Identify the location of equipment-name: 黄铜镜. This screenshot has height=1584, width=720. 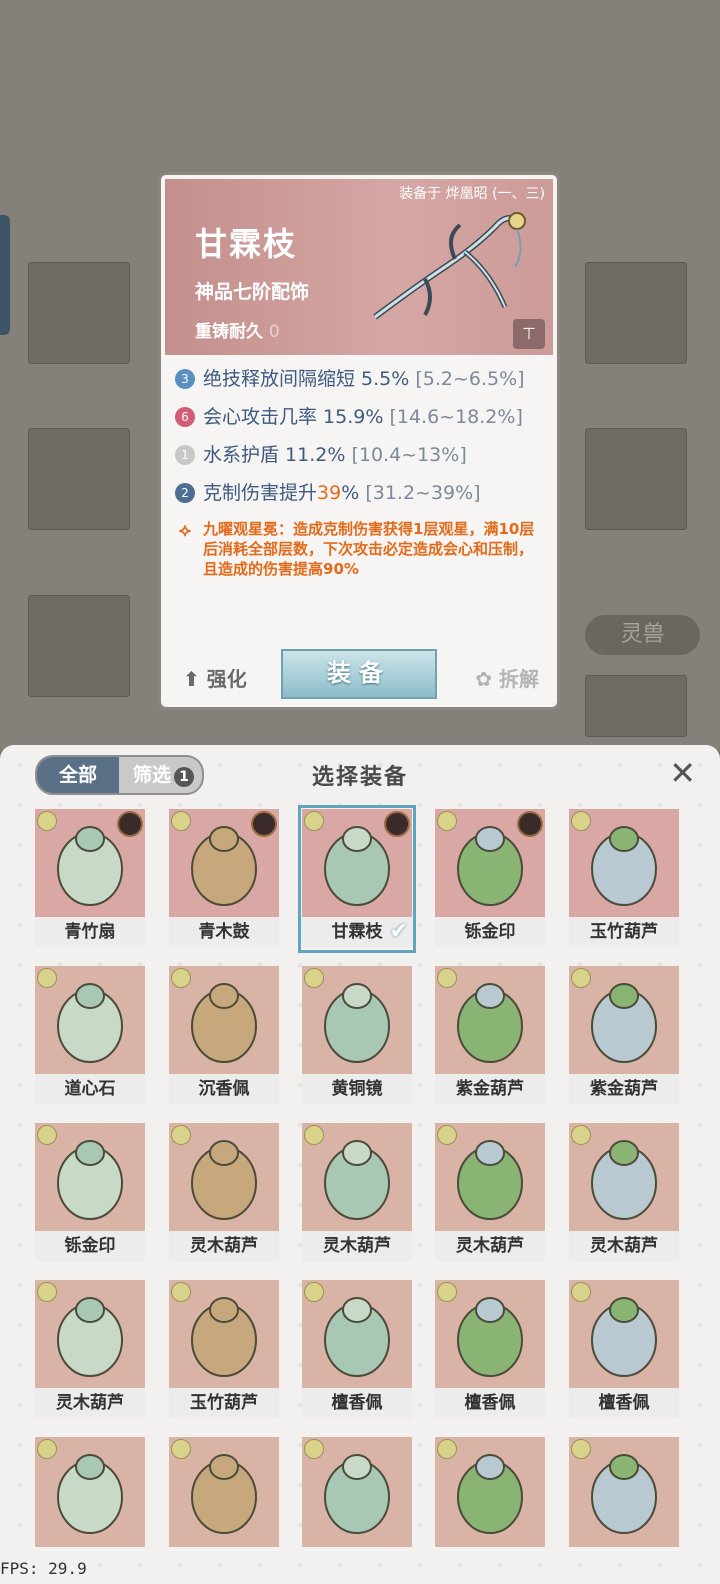
(357, 1089).